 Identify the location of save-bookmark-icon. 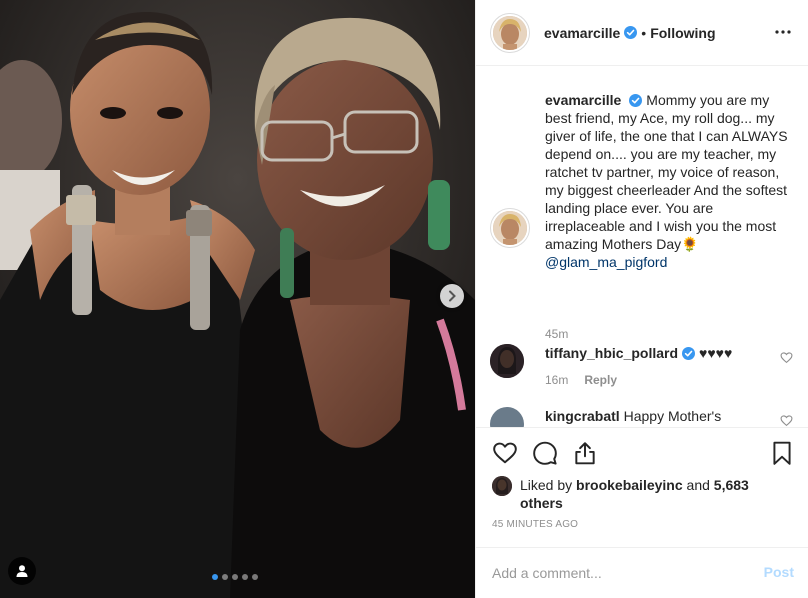
(782, 453).